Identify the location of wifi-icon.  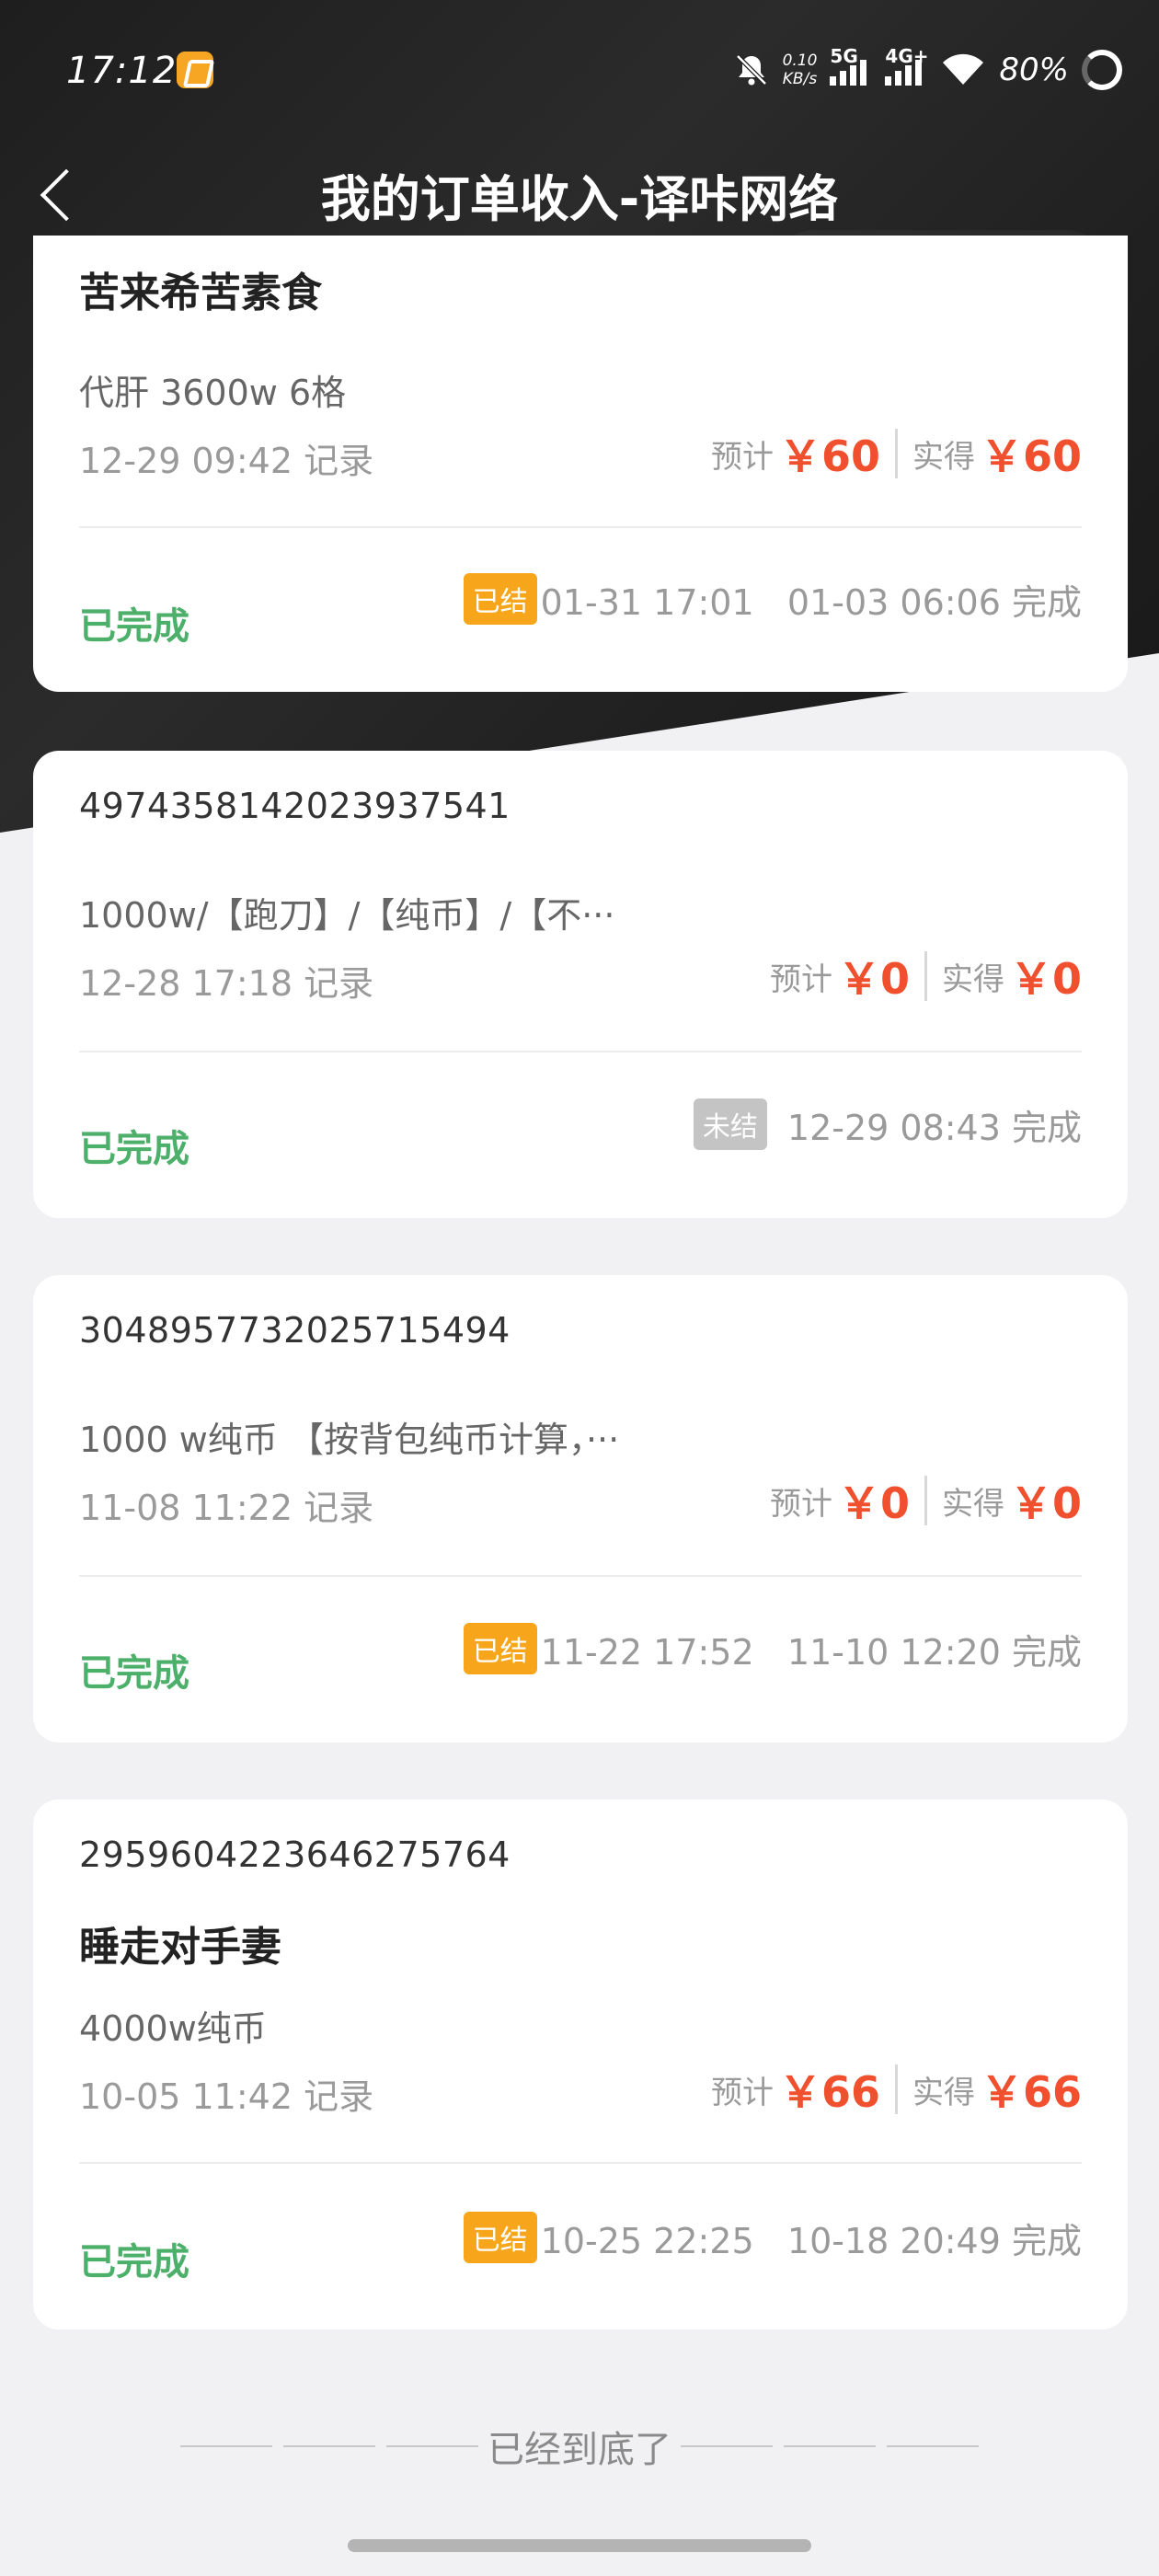
(963, 69).